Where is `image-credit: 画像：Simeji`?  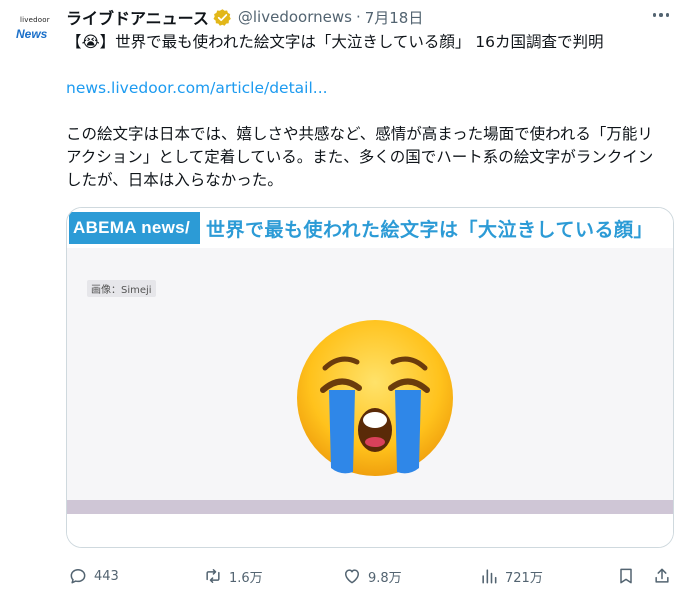
image-credit: 画像：Simeji is located at coordinates (121, 288).